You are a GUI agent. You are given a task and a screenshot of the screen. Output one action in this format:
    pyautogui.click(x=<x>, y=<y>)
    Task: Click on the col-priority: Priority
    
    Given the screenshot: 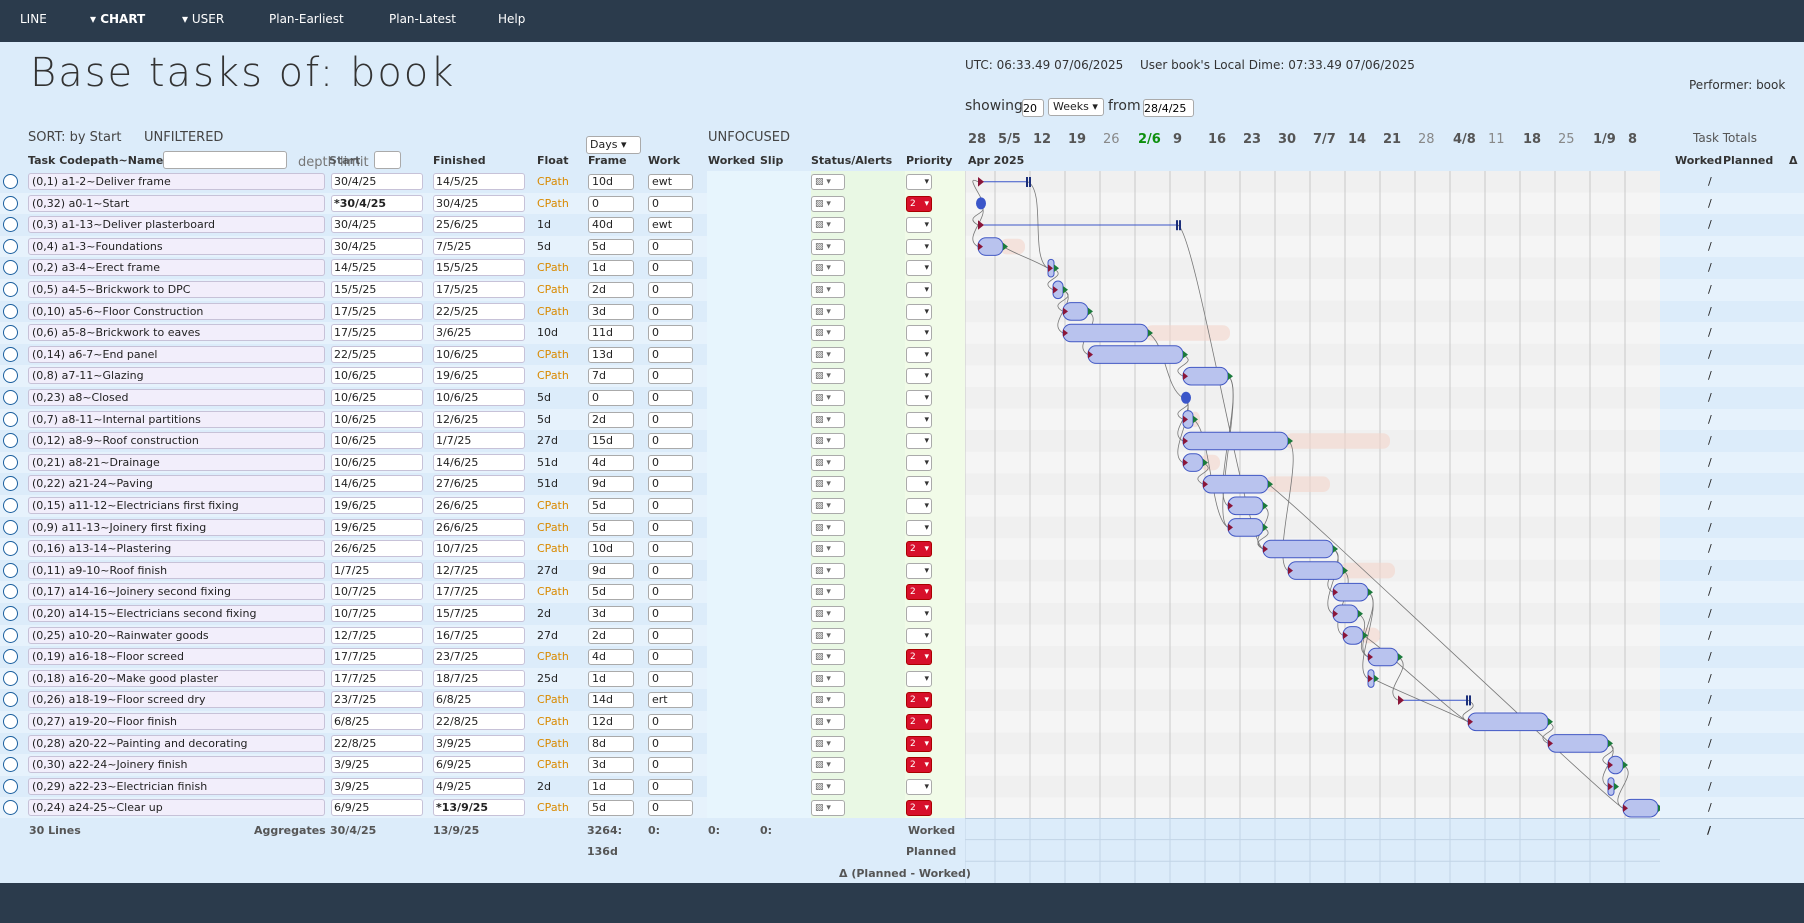 What is the action you would take?
    pyautogui.click(x=929, y=160)
    